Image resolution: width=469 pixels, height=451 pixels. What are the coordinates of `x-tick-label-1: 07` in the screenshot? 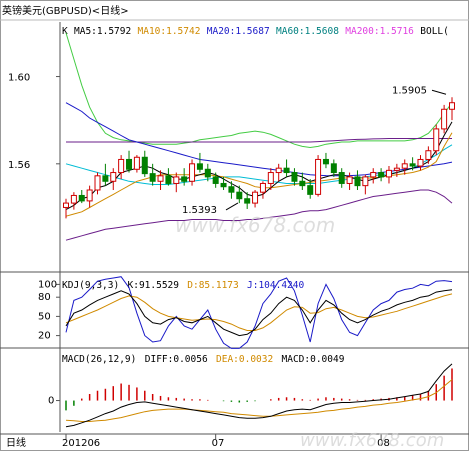 It's located at (218, 443).